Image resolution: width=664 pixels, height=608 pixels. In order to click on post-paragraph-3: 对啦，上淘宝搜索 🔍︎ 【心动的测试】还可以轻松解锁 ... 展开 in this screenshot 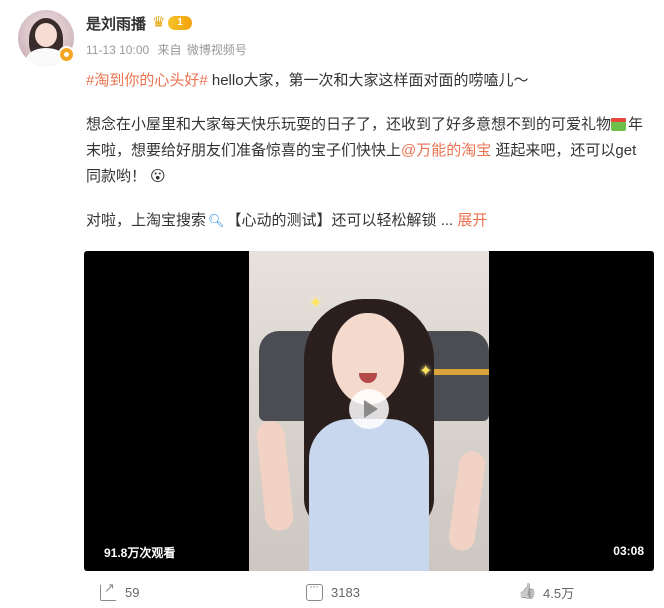, I will do `click(368, 221)`.